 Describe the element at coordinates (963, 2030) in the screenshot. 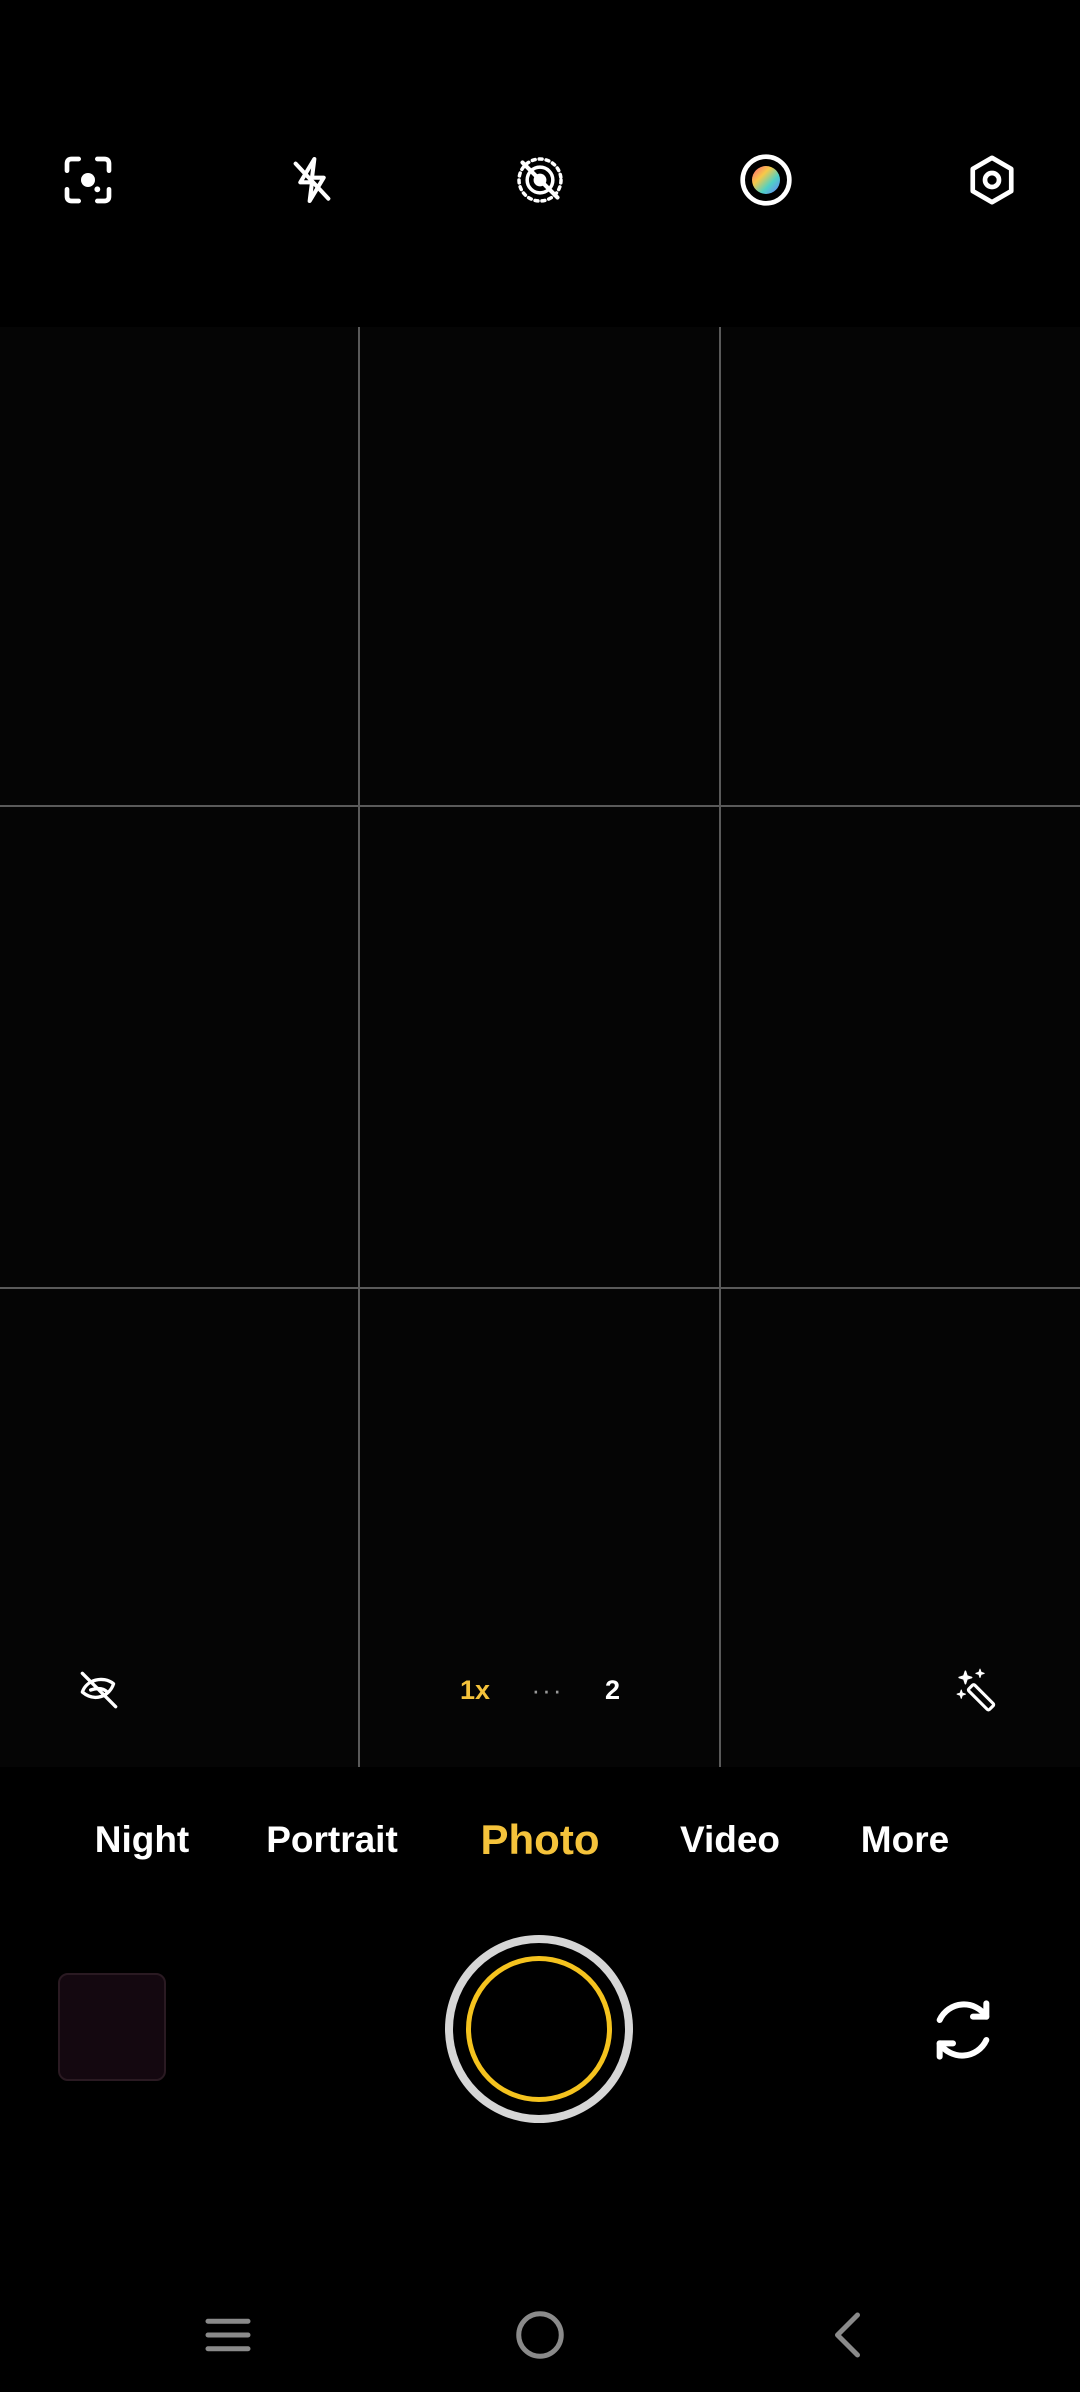

I see `switch-camera-icon` at that location.